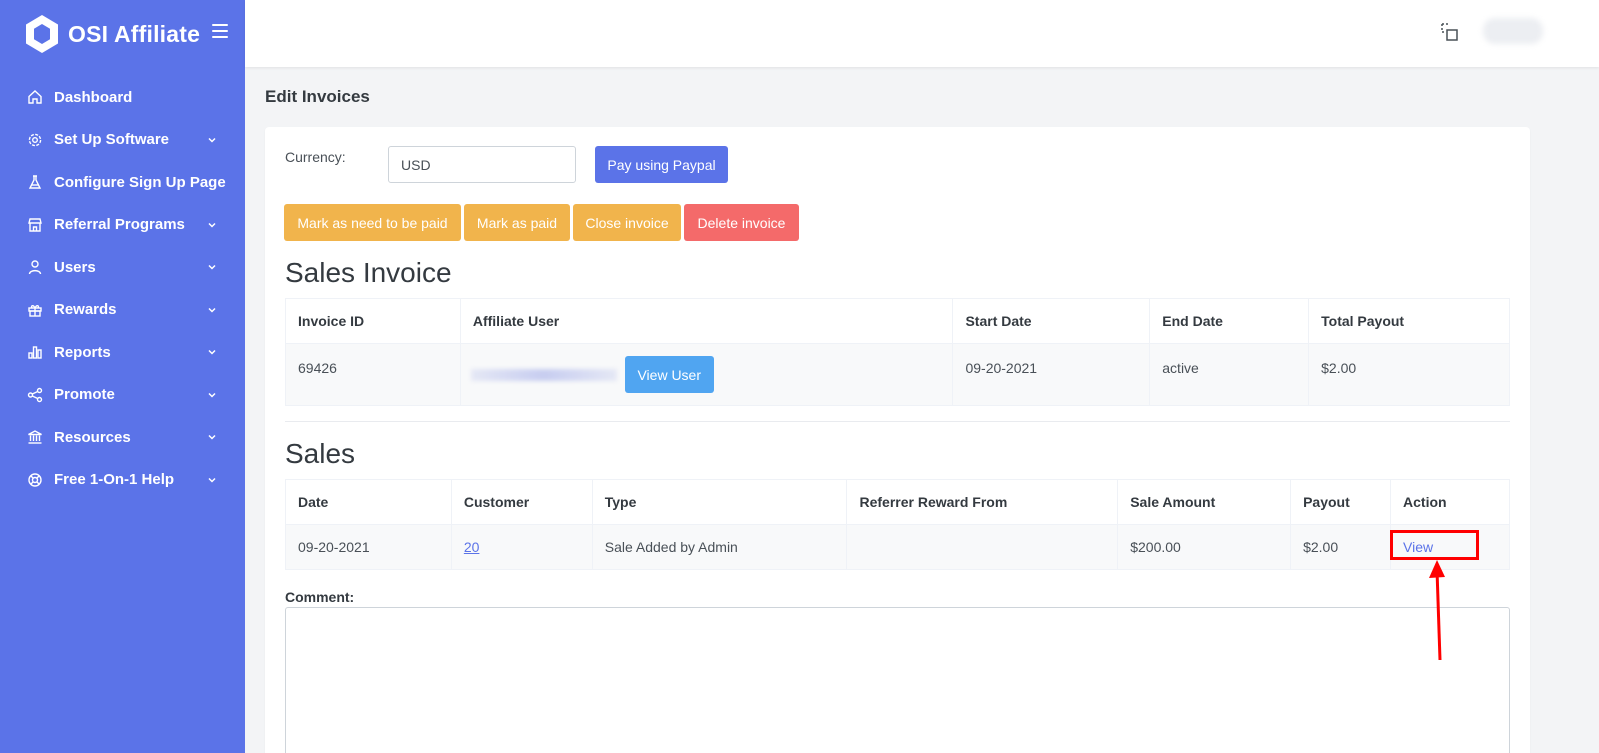 The height and width of the screenshot is (753, 1599). What do you see at coordinates (661, 164) in the screenshot?
I see `pay-paypal-button: Pay using Paypal` at bounding box center [661, 164].